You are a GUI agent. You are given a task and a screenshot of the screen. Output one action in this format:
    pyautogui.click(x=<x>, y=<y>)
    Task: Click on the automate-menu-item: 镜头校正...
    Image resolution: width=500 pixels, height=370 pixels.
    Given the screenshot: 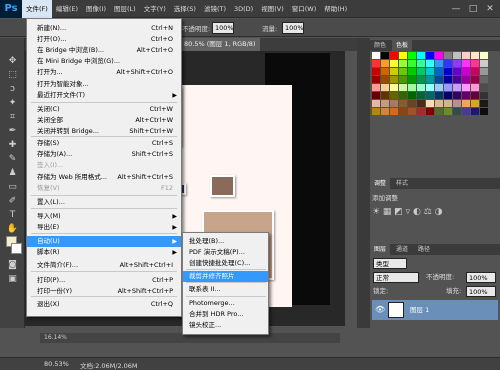 What is the action you would take?
    pyautogui.click(x=225, y=325)
    